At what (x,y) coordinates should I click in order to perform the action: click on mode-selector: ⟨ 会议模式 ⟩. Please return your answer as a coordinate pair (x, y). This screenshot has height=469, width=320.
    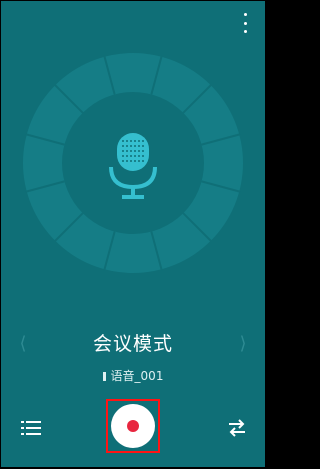
    Looking at the image, I should click on (133, 344).